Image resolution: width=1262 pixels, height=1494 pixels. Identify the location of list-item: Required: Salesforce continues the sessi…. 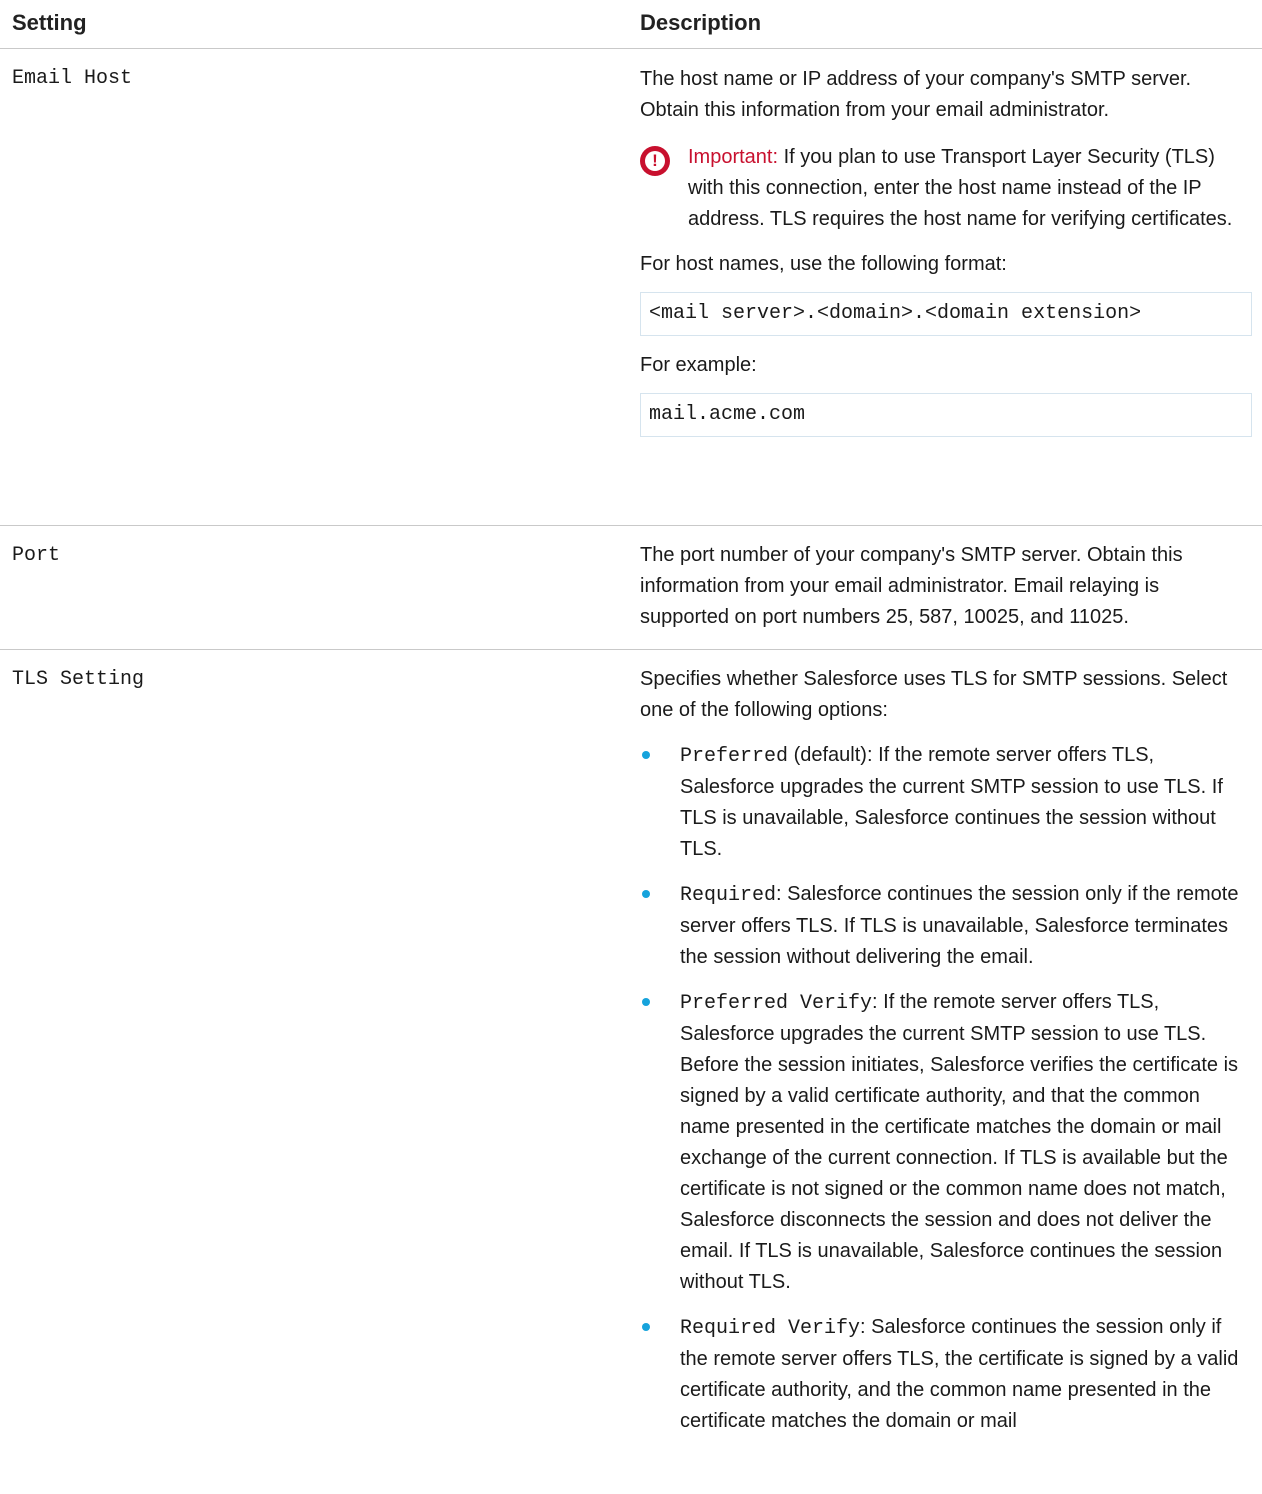
(946, 926).